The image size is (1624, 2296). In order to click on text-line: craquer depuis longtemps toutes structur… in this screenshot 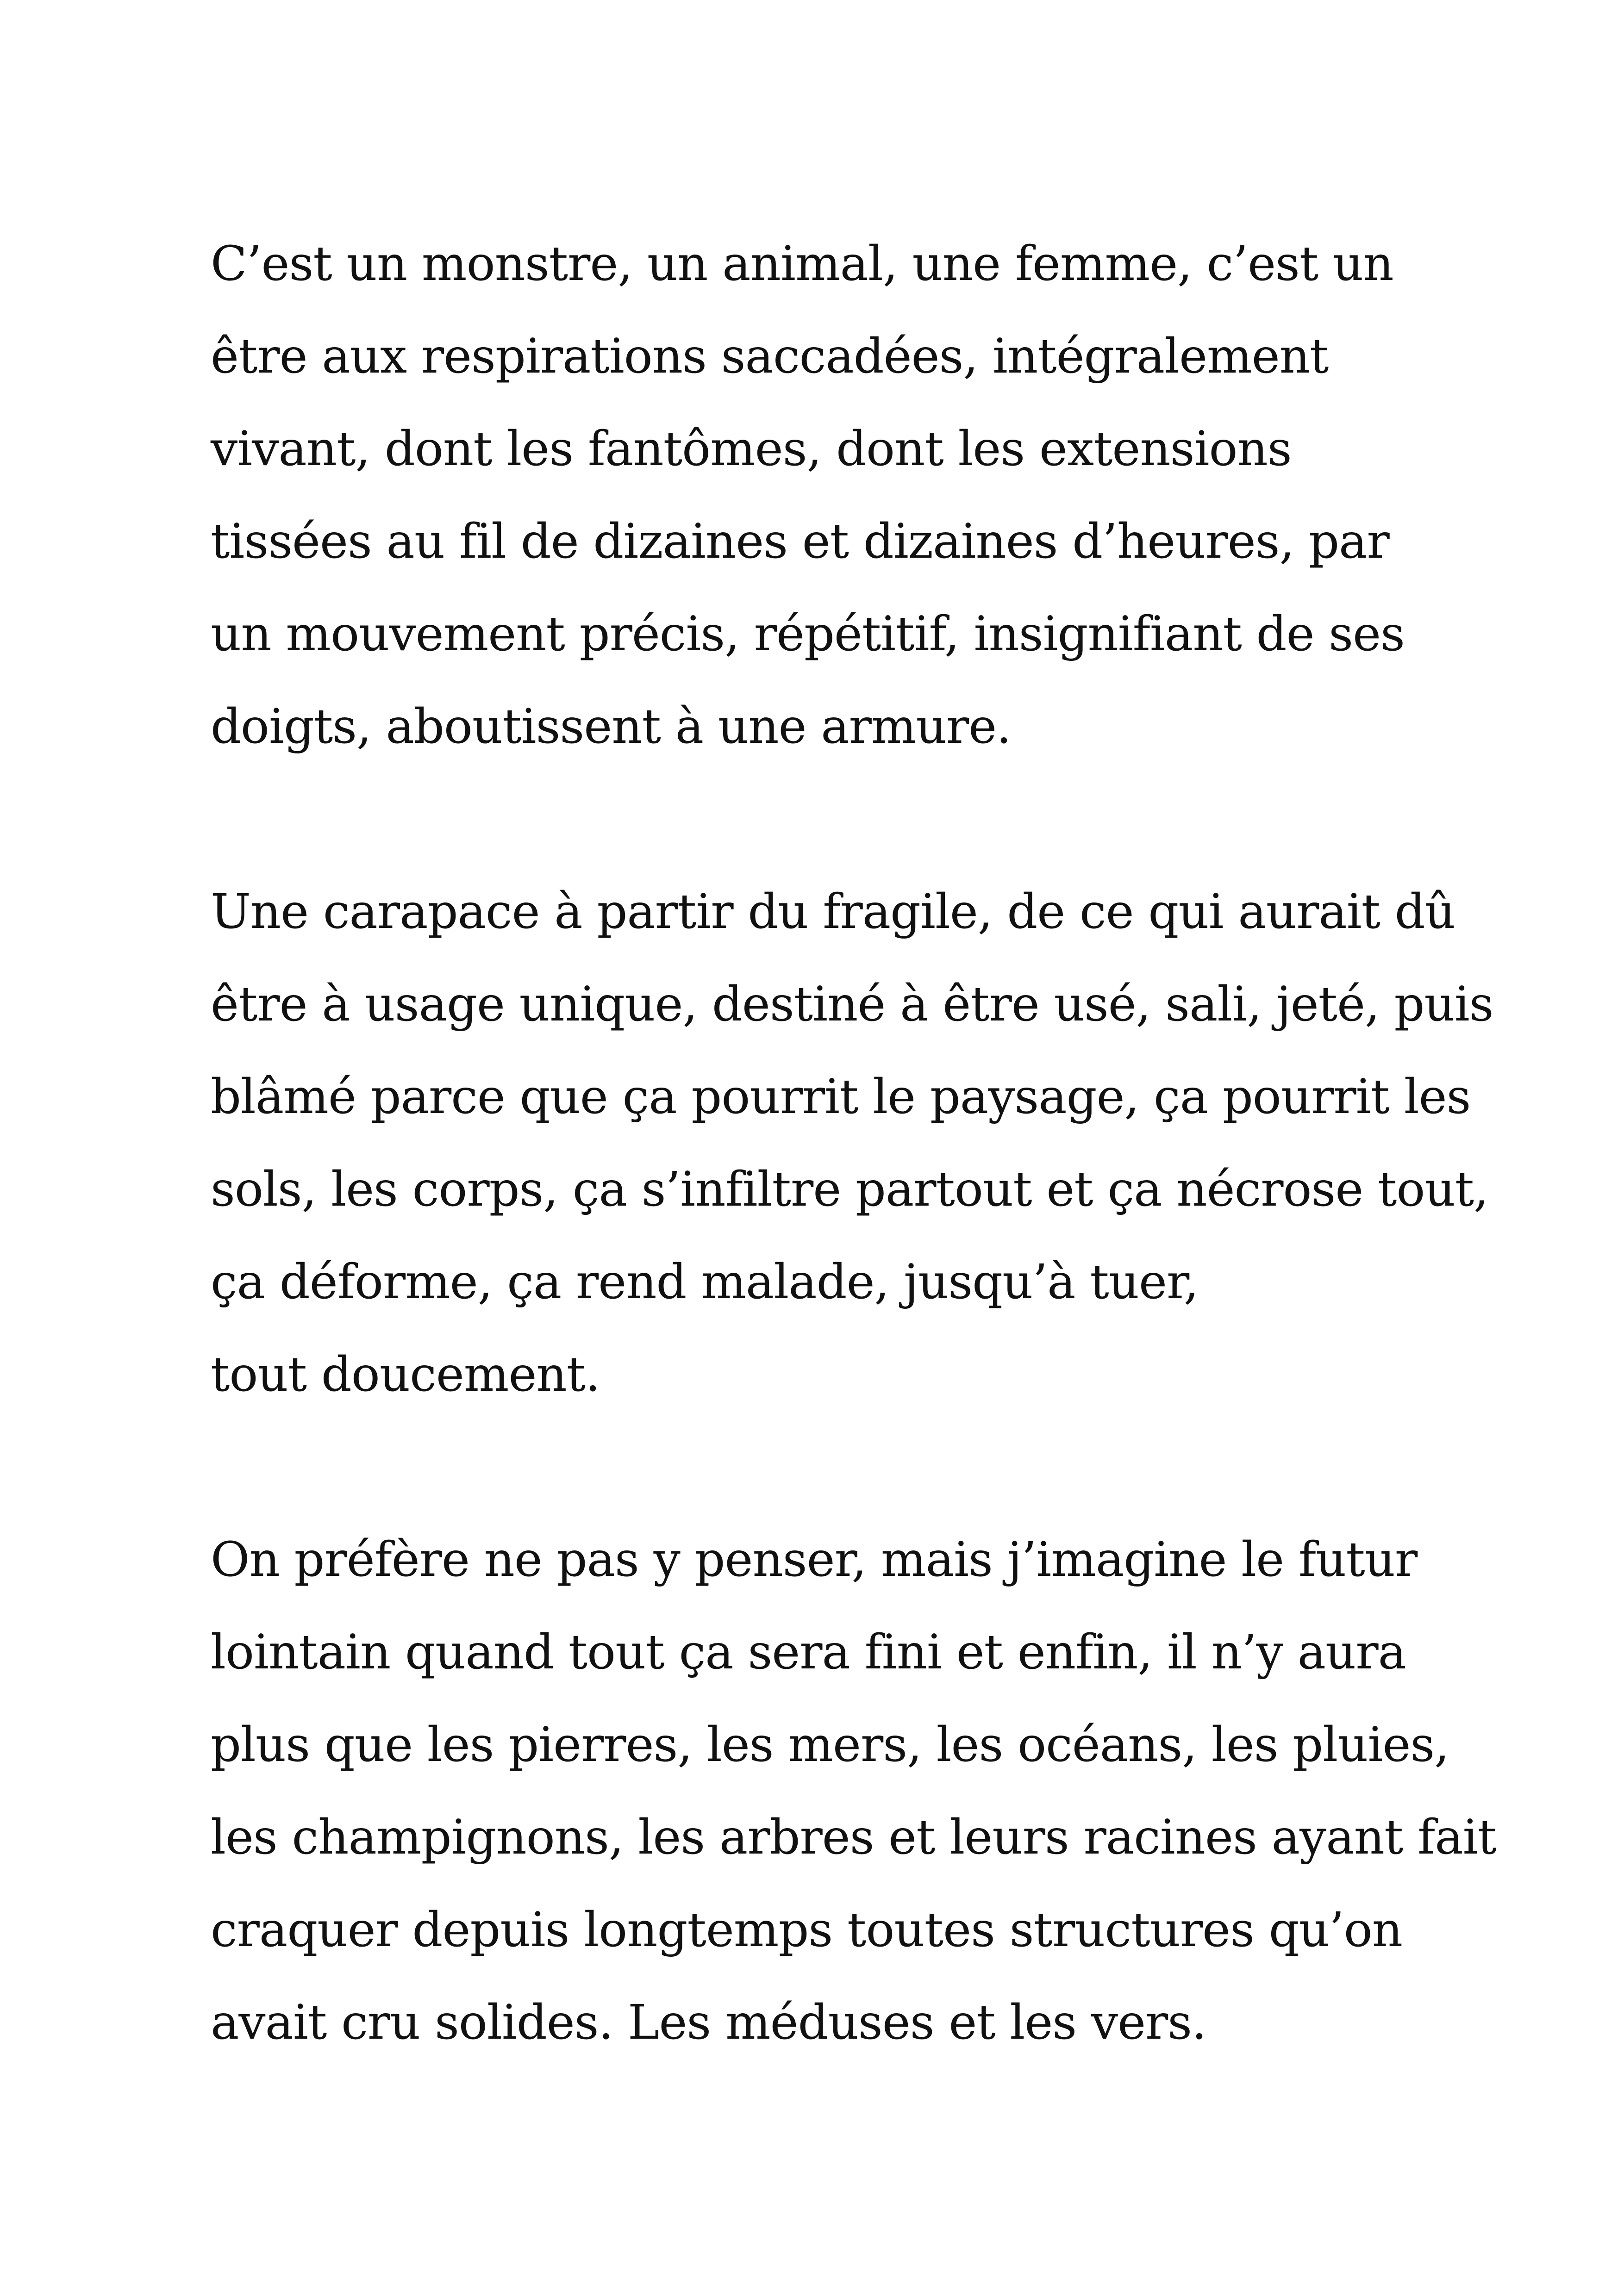, I will do `click(807, 1930)`.